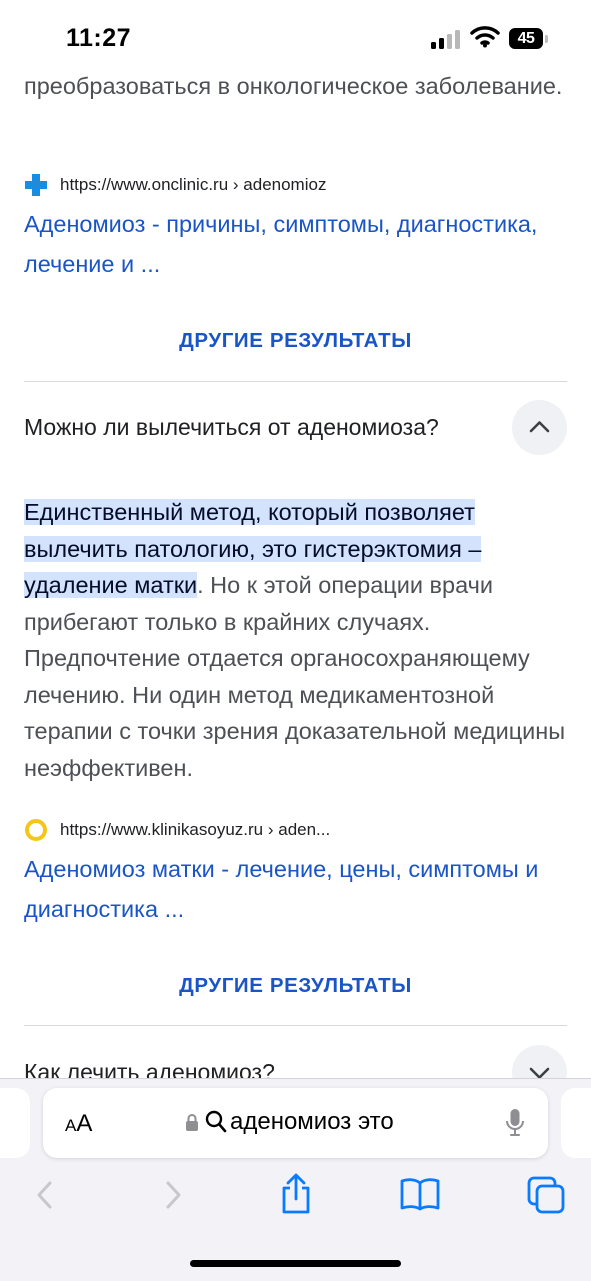 This screenshot has width=591, height=1281. What do you see at coordinates (546, 1195) in the screenshot?
I see `tabs-icon` at bounding box center [546, 1195].